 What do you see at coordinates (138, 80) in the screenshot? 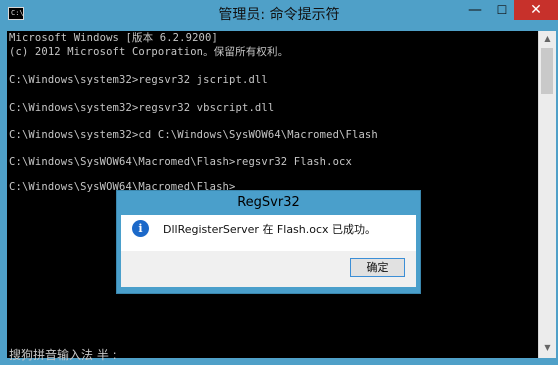
I see `console-line: C:\Windows\system32>regsvr32 jscript.dll` at bounding box center [138, 80].